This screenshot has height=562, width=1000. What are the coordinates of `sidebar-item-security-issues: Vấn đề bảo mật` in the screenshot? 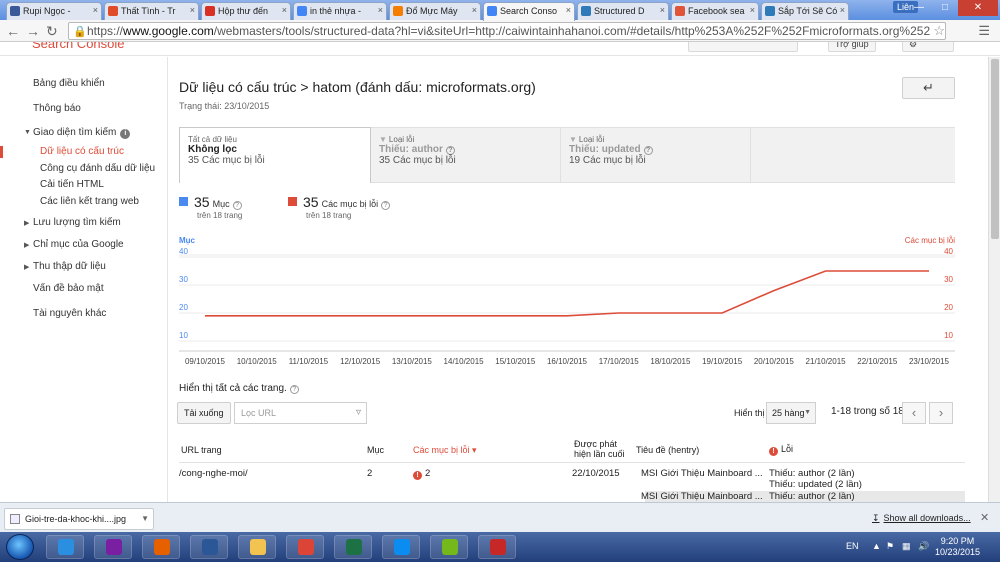 It's located at (68, 288).